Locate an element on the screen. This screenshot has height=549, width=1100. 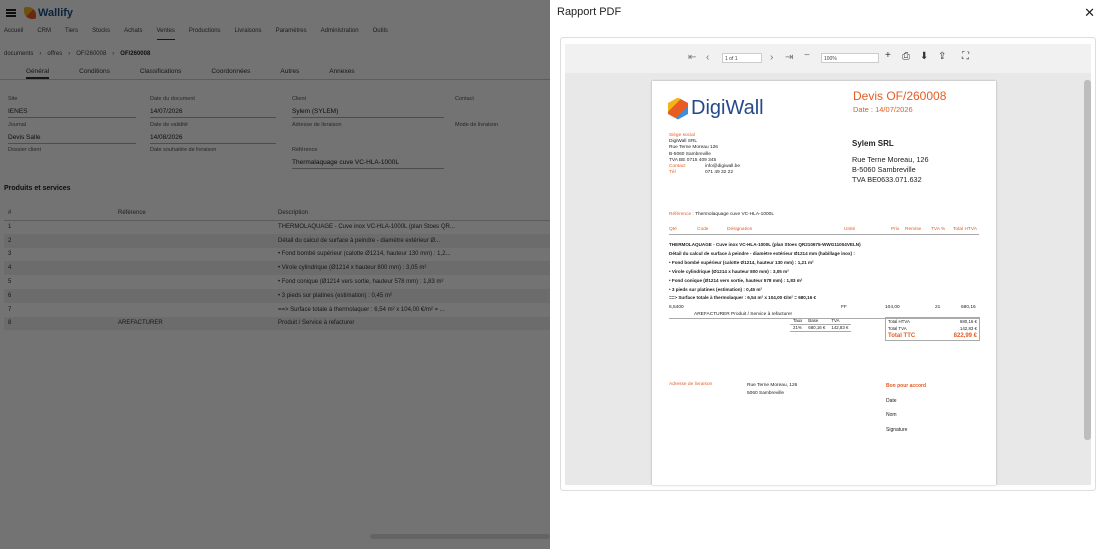
zoom-in-icon: + is located at coordinates (888, 55).